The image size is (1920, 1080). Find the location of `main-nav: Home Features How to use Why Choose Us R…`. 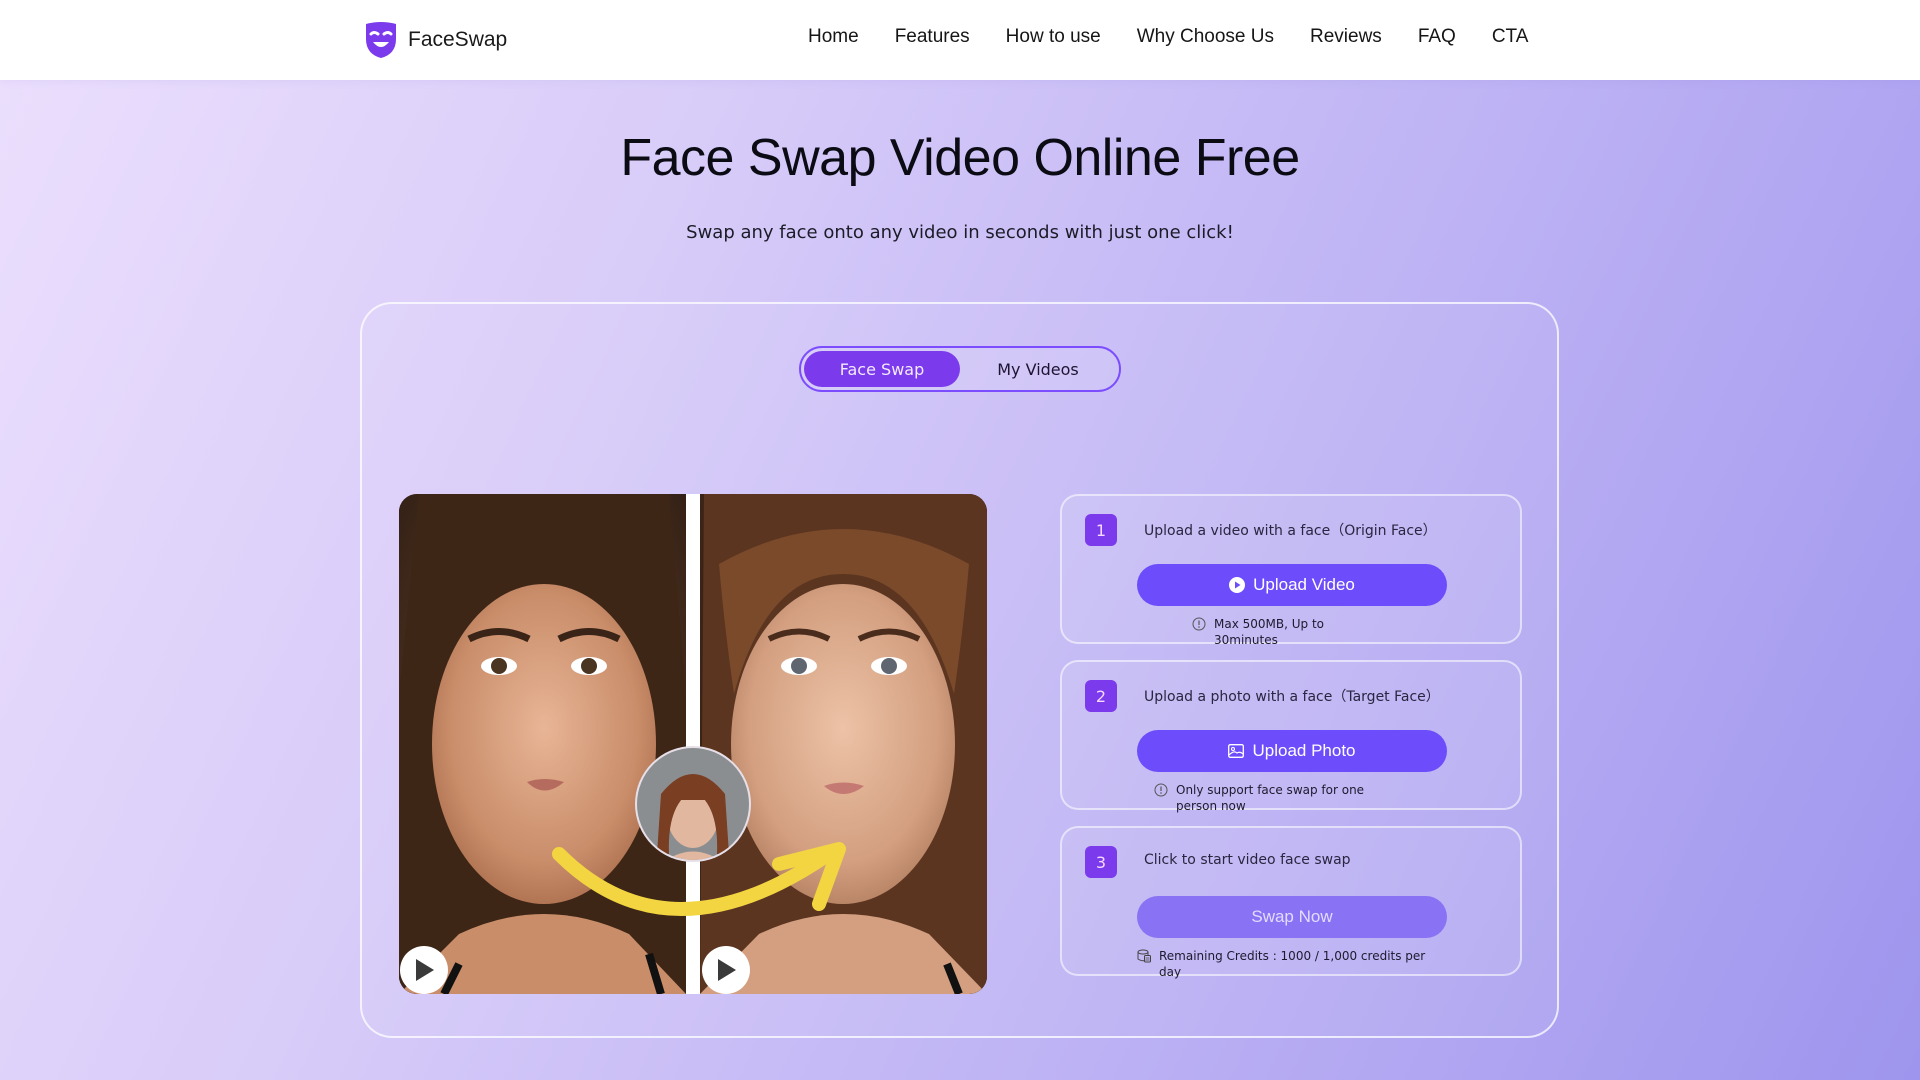

main-nav: Home Features How to use Why Choose Us R… is located at coordinates (1168, 37).